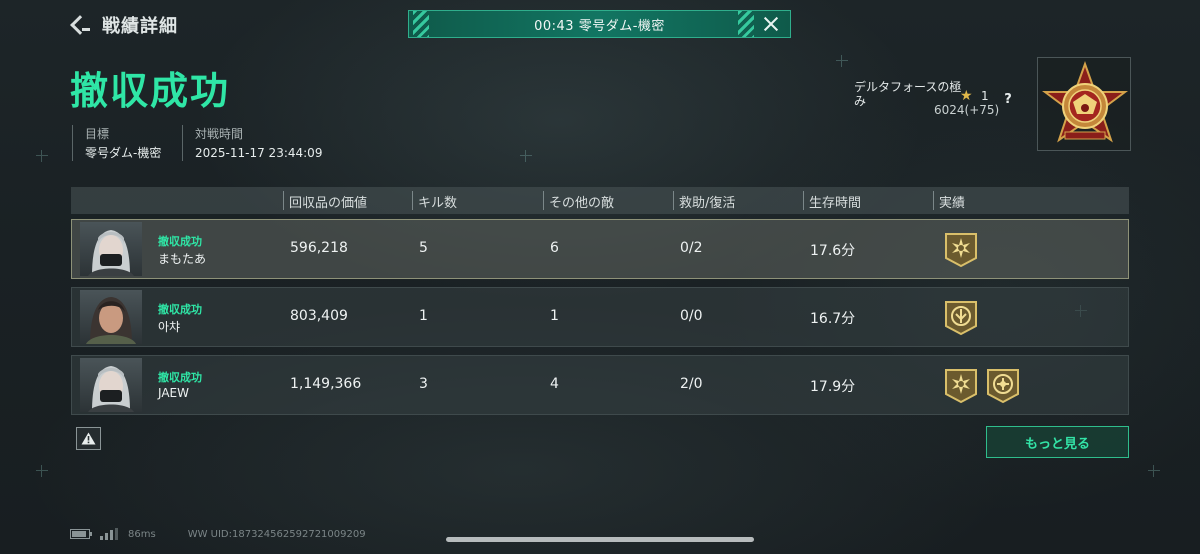 This screenshot has width=1200, height=554. I want to click on result-title: 撤収成功, so click(150, 91).